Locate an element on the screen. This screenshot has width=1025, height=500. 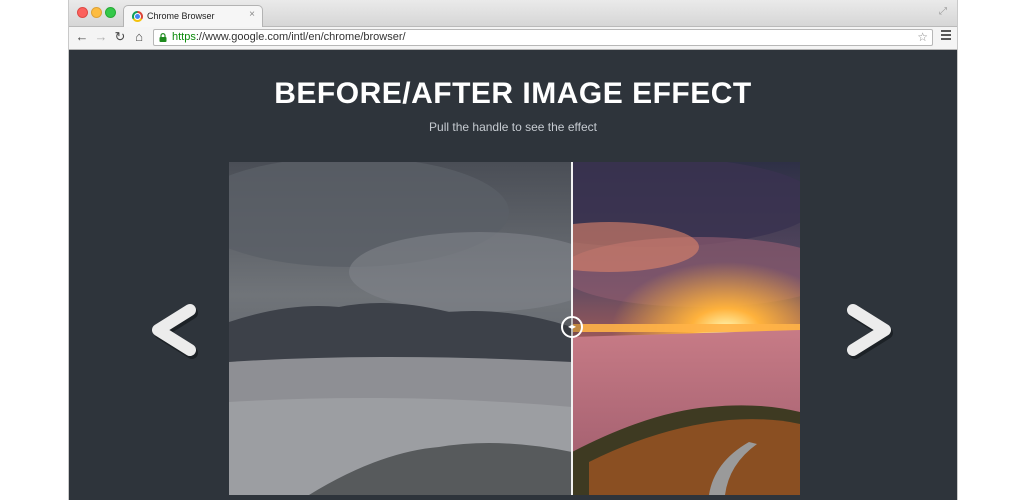
browser-tab: Chrome Browser × is located at coordinates (193, 16).